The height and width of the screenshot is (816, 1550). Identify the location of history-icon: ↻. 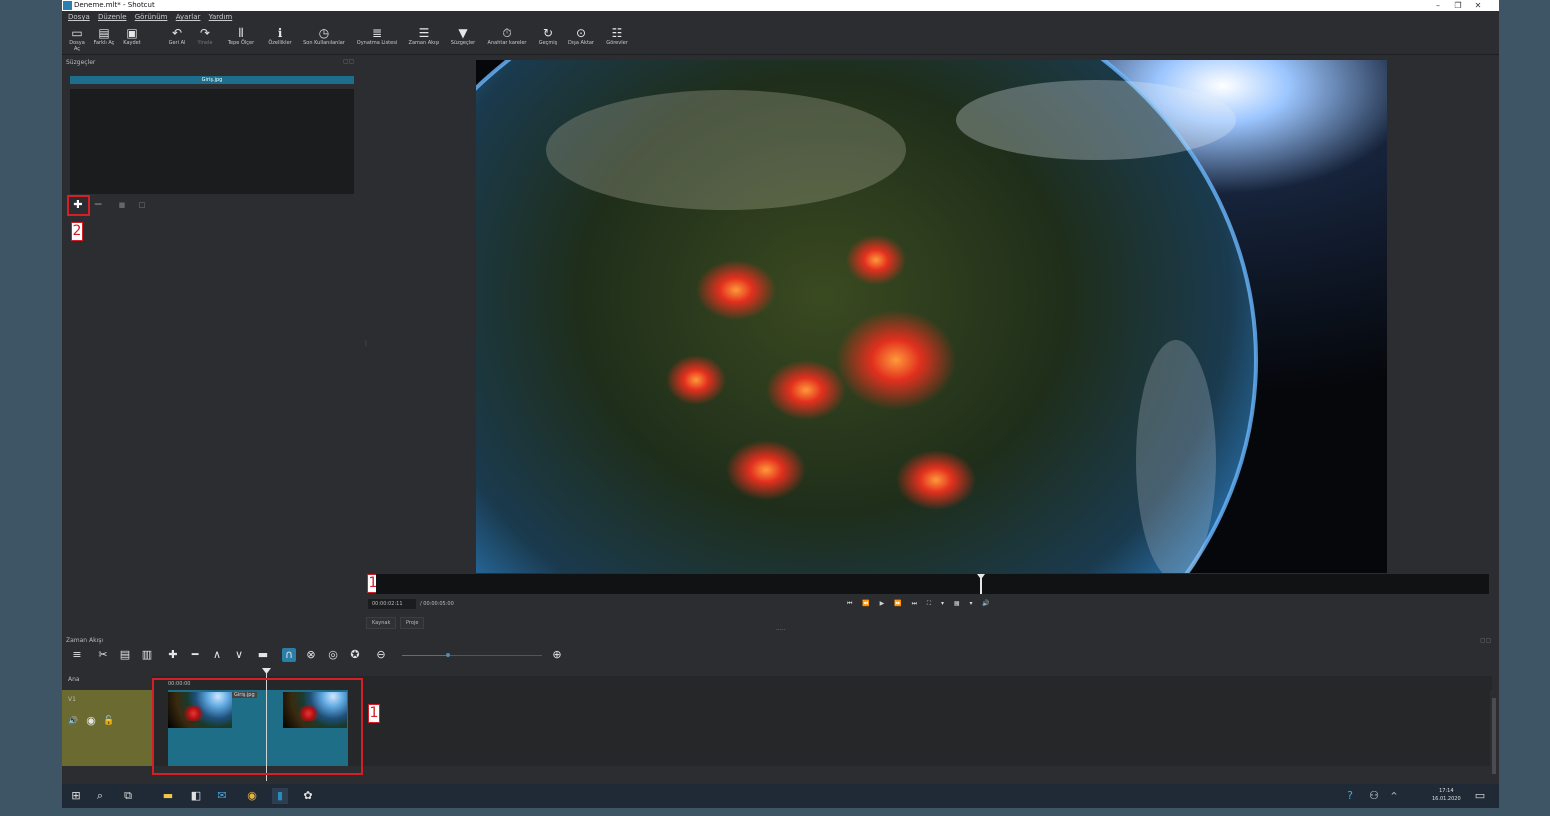
(548, 33).